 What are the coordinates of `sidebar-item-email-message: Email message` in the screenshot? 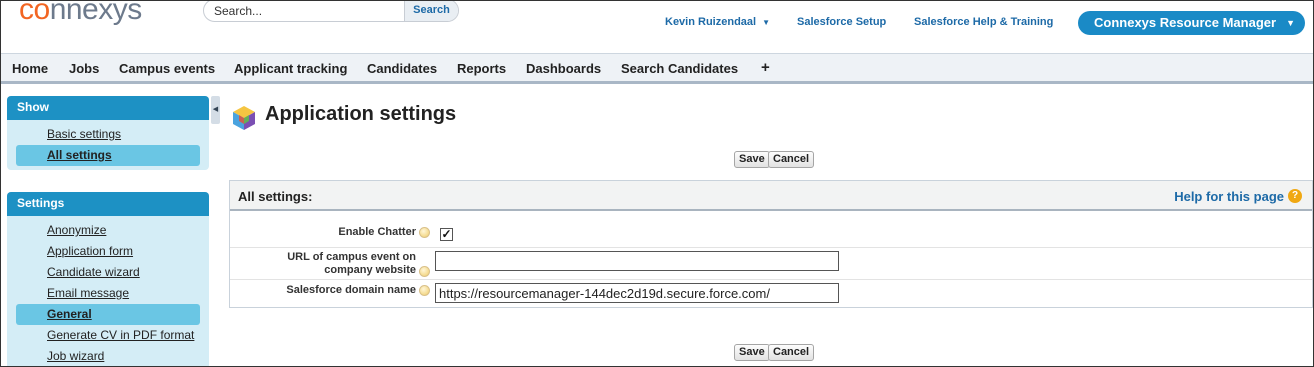 It's located at (108, 293).